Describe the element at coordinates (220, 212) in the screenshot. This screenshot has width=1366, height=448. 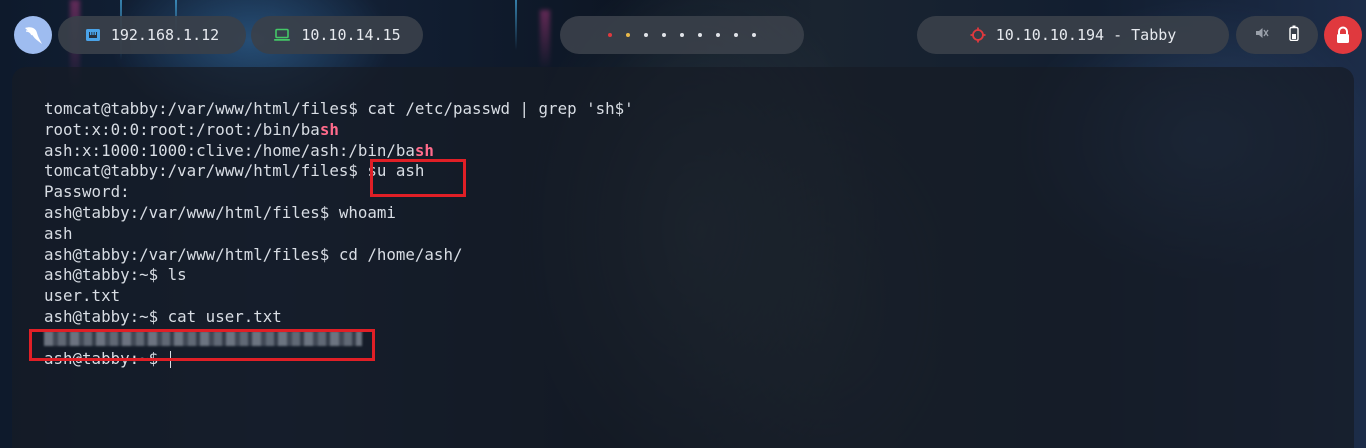
I see `terminal-line-text: ash@tabby:/var/www/html/files$ whoami` at that location.